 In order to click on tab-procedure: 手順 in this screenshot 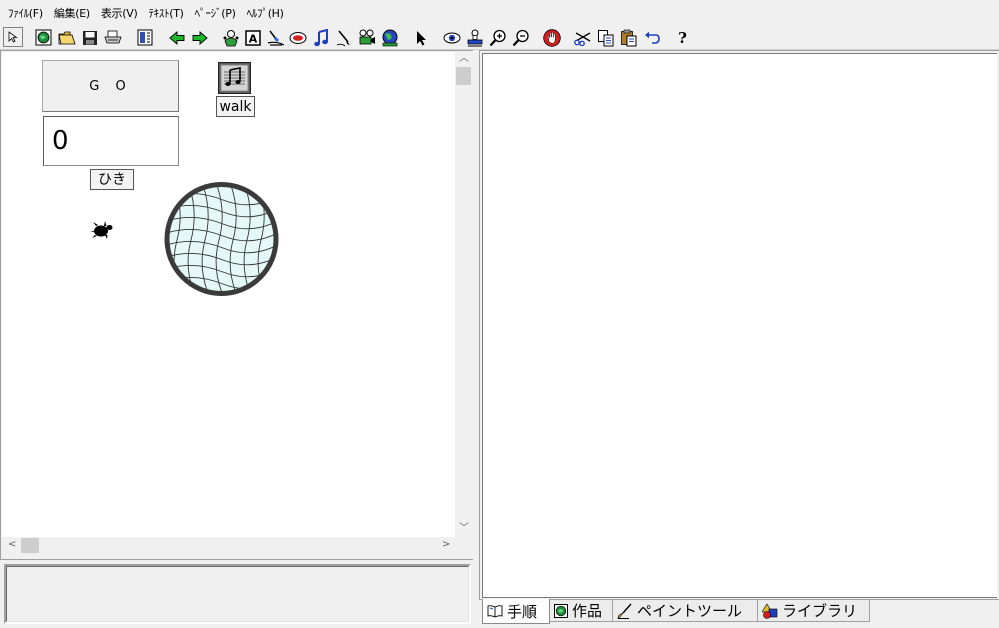, I will do `click(516, 611)`.